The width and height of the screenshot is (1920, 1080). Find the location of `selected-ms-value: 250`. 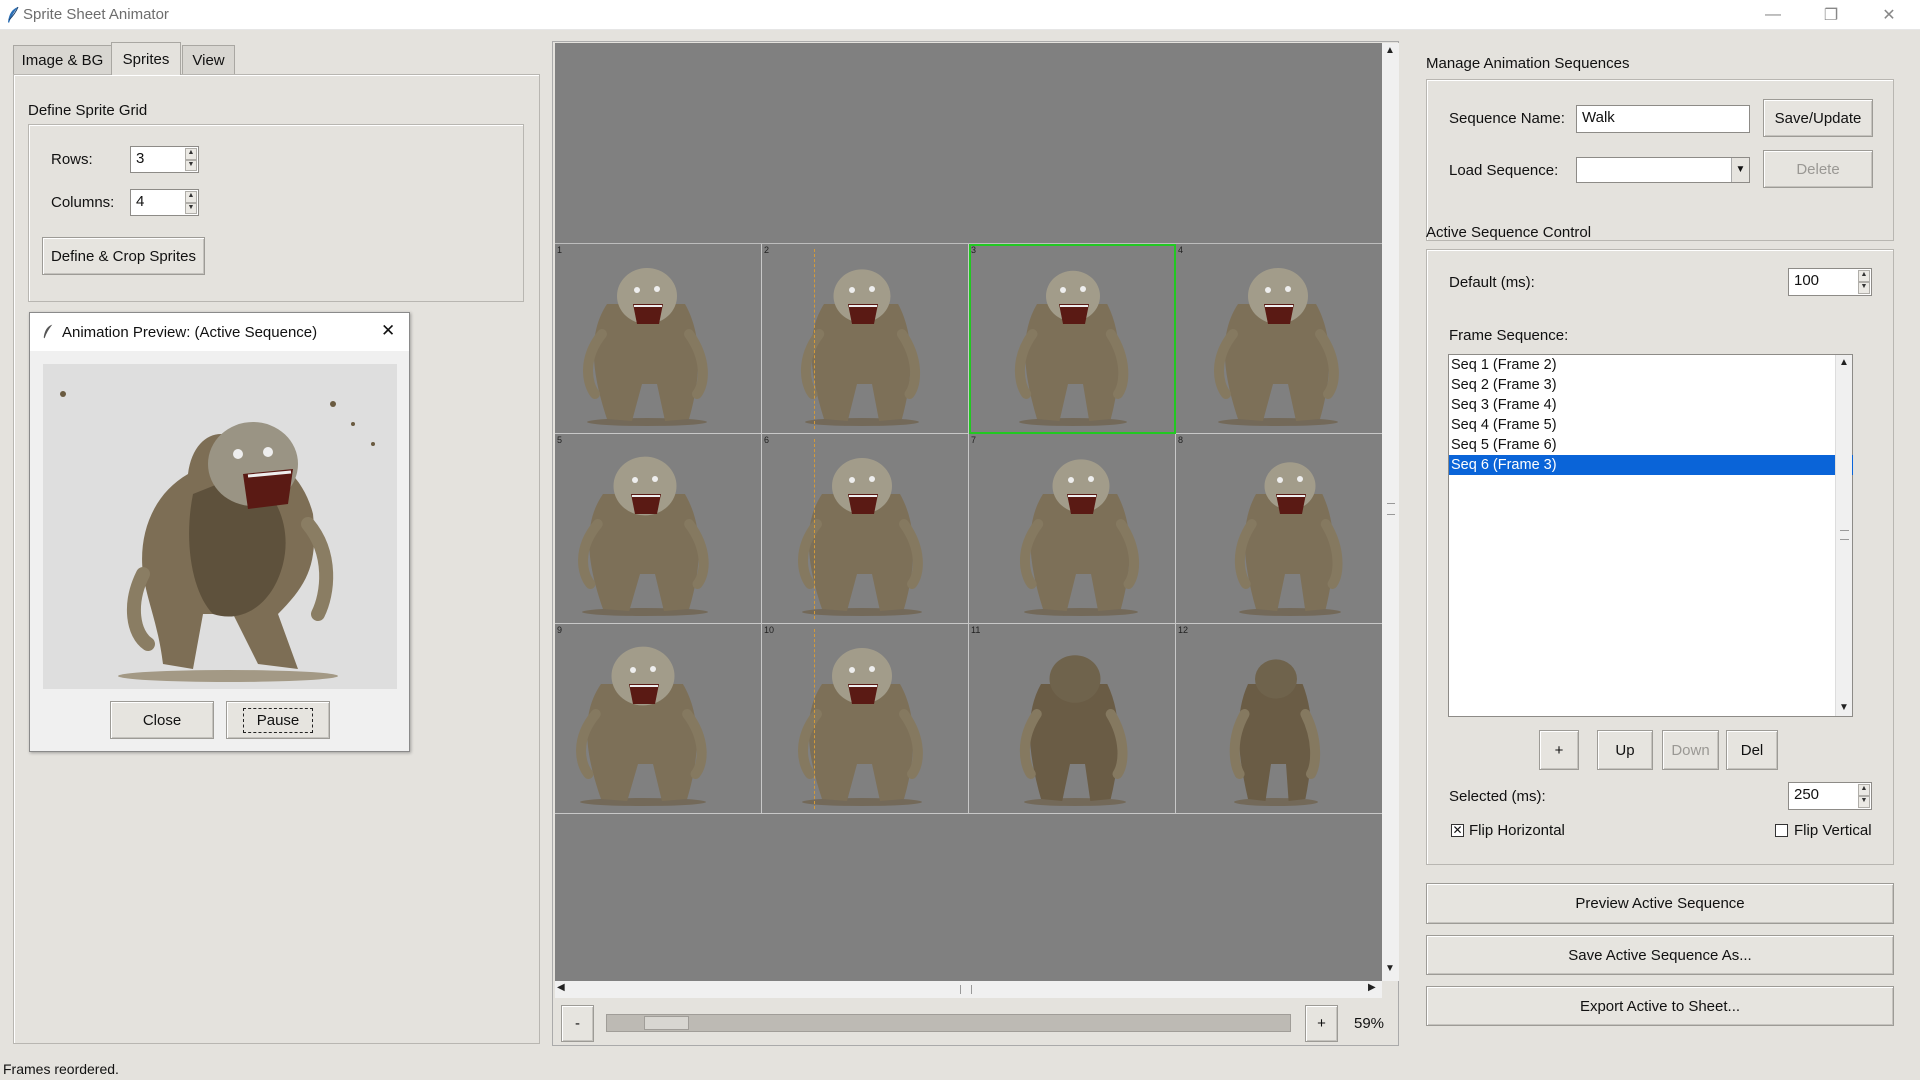

selected-ms-value: 250 is located at coordinates (1807, 794).